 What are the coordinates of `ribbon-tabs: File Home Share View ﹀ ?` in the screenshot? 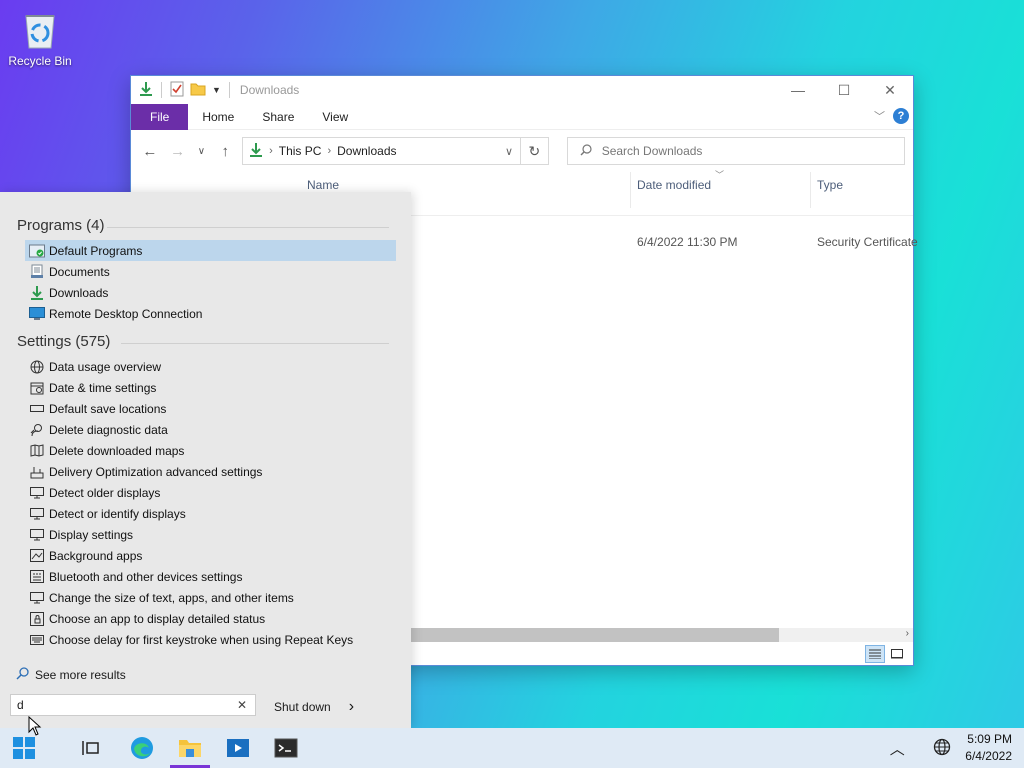 It's located at (522, 116).